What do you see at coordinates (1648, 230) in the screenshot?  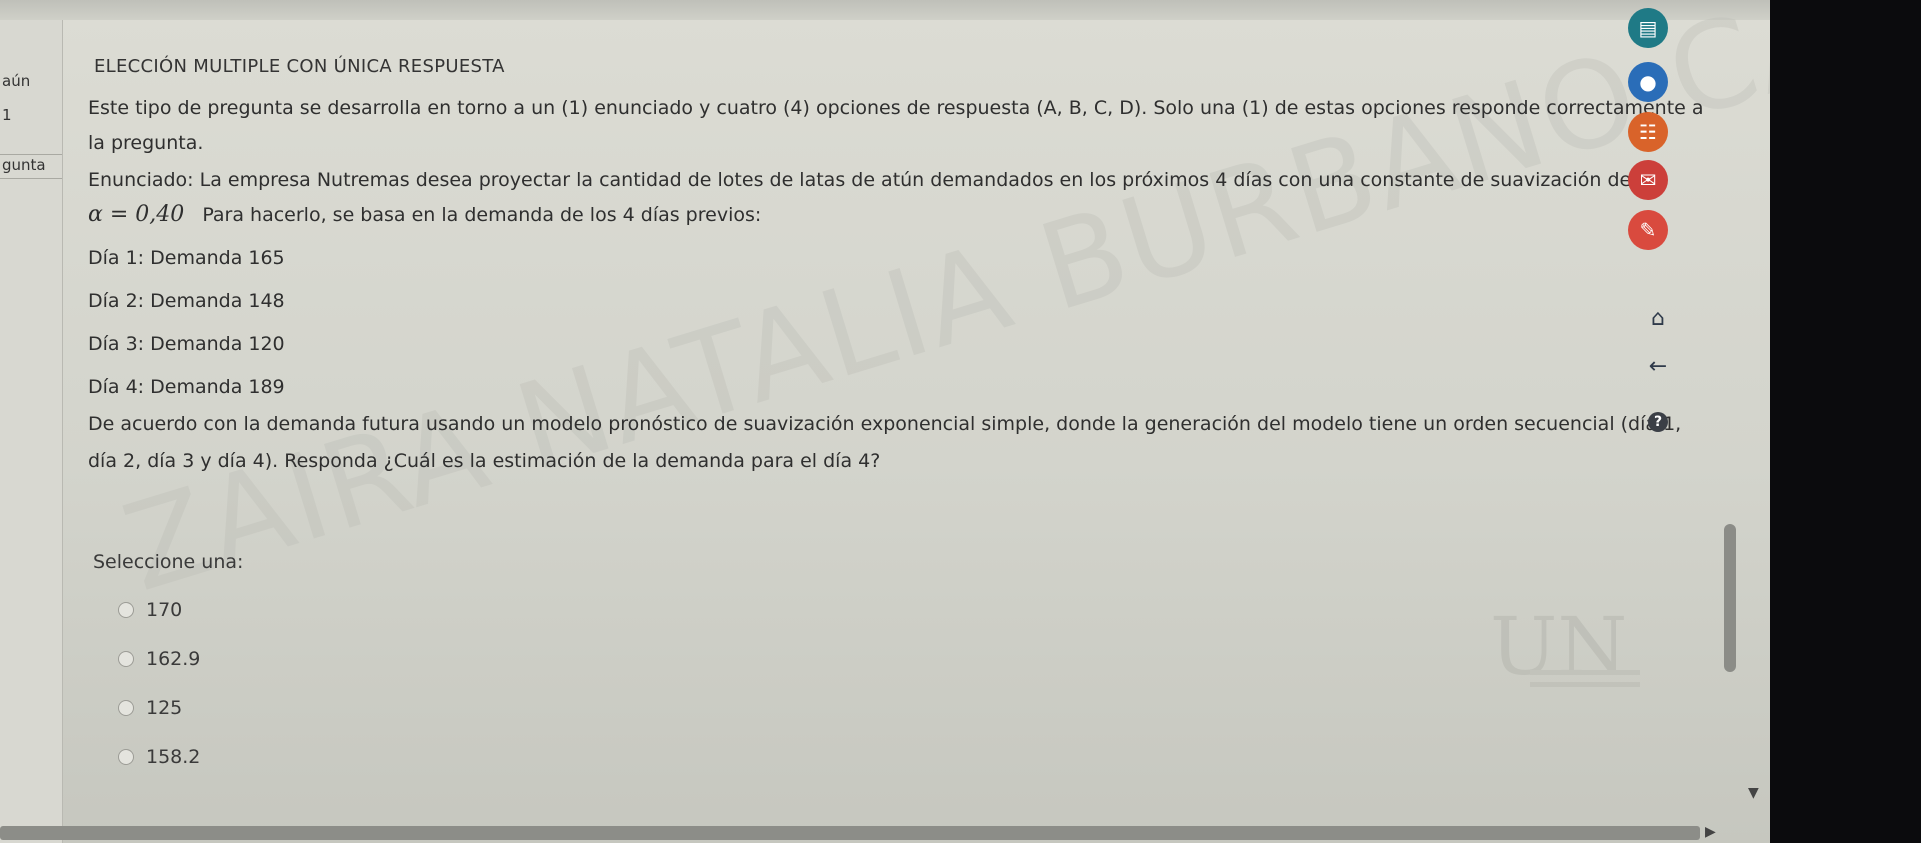 I see `edit-icon: ✎` at bounding box center [1648, 230].